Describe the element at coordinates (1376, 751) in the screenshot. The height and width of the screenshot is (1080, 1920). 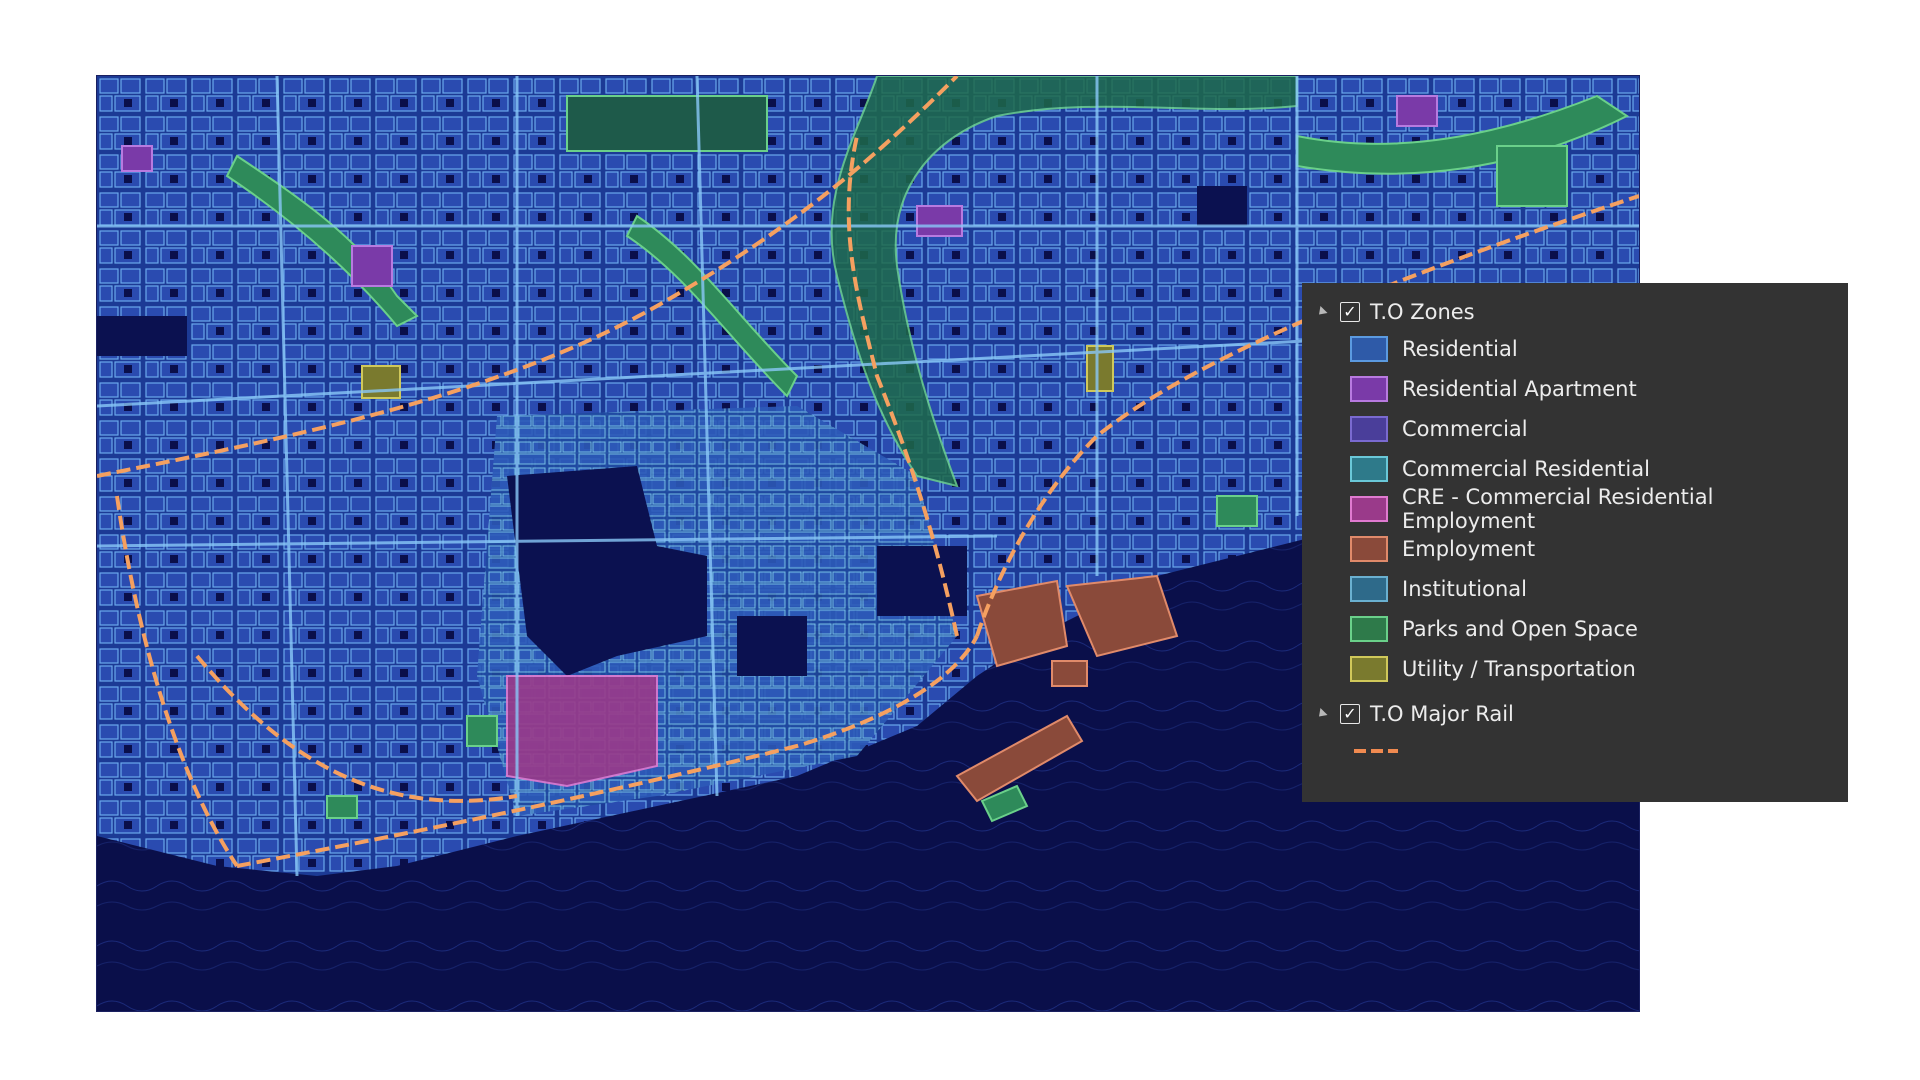
I see `rail-line-symbol` at that location.